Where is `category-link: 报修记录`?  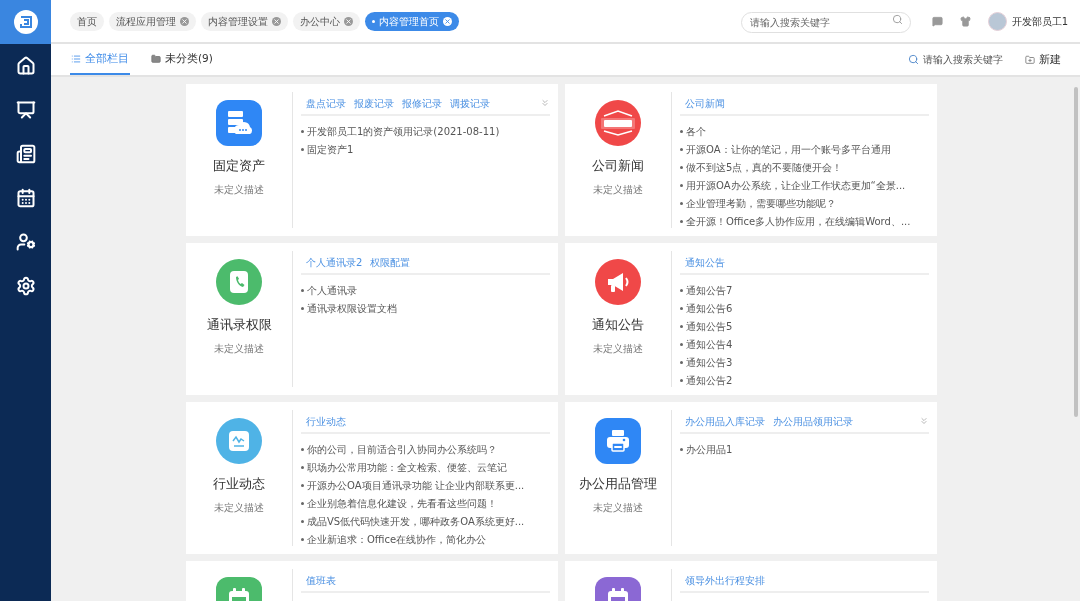
category-link: 报修记录 is located at coordinates (422, 103).